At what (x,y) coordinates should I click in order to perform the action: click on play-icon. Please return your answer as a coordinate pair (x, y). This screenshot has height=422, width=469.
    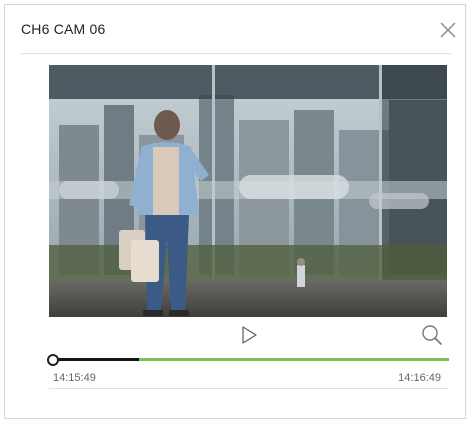
    Looking at the image, I should click on (249, 335).